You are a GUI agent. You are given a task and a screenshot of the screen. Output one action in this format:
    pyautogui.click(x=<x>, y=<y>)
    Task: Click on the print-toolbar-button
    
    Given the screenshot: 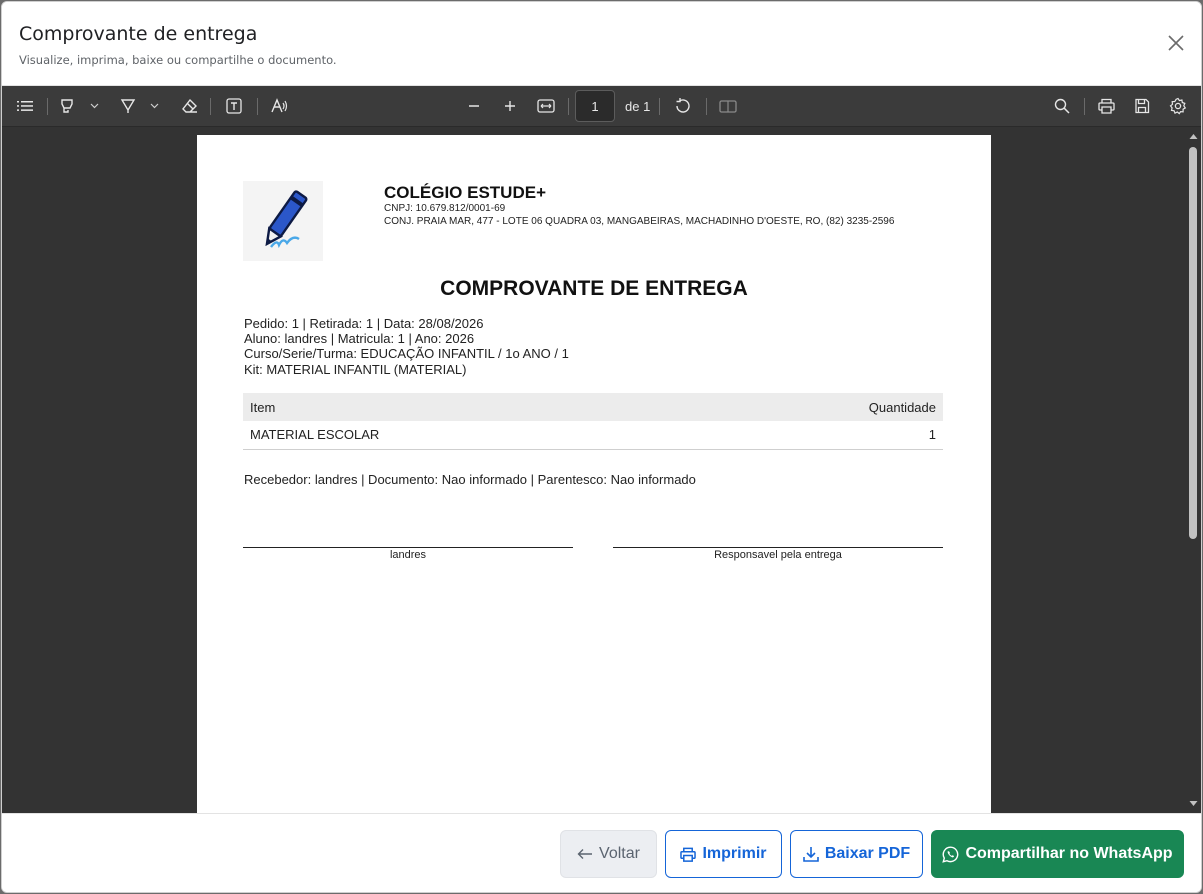 What is the action you would take?
    pyautogui.click(x=1106, y=106)
    